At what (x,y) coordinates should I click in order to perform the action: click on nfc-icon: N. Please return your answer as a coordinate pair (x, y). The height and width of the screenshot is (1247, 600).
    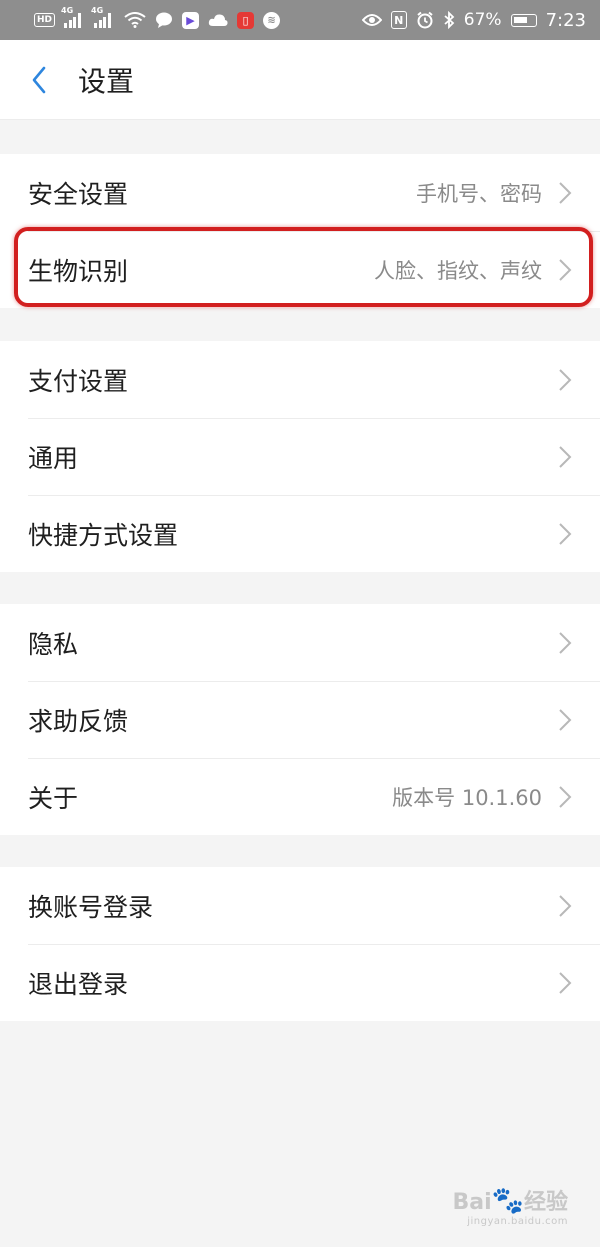
    Looking at the image, I should click on (398, 20).